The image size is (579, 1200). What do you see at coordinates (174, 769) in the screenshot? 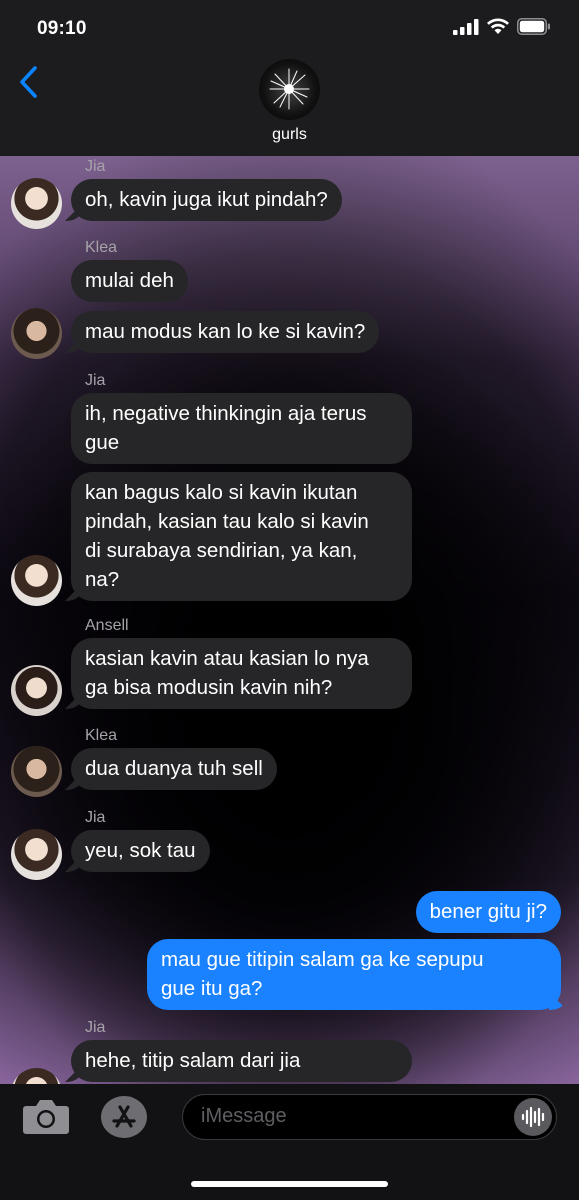
I see `message-bubble: dua duanya tuh sell` at bounding box center [174, 769].